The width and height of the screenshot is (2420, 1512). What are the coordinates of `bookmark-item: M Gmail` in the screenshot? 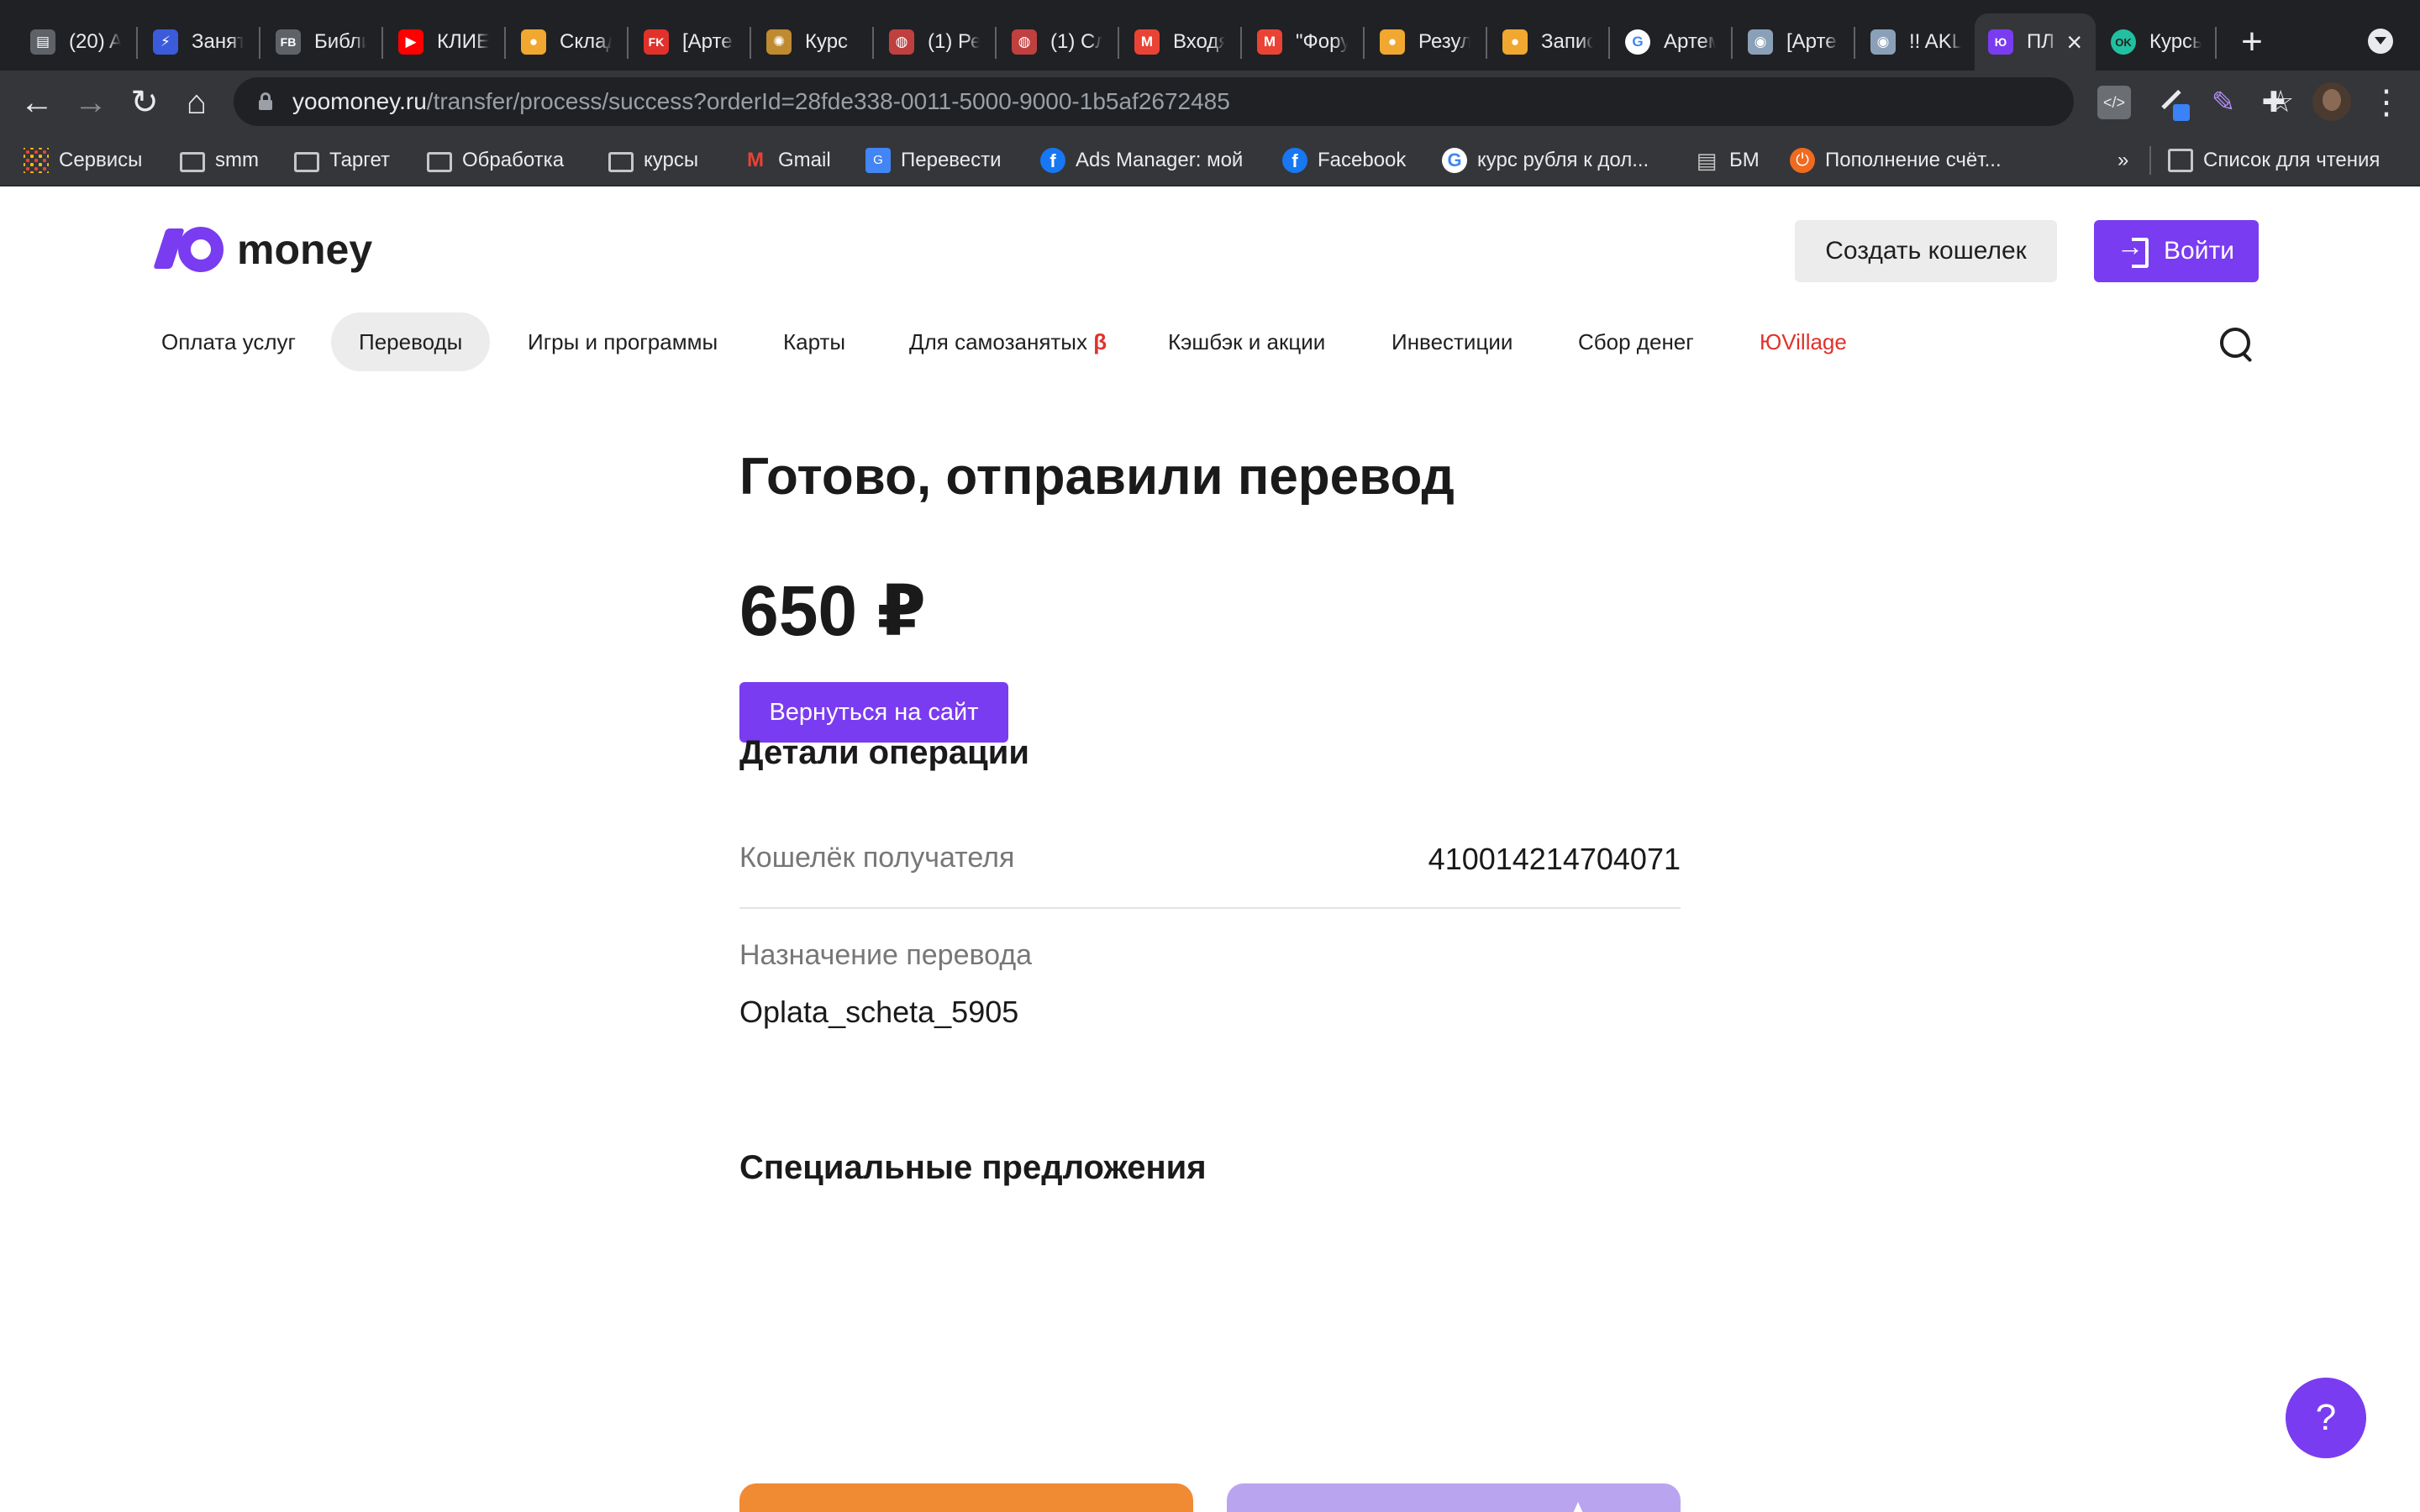 It's located at (787, 160).